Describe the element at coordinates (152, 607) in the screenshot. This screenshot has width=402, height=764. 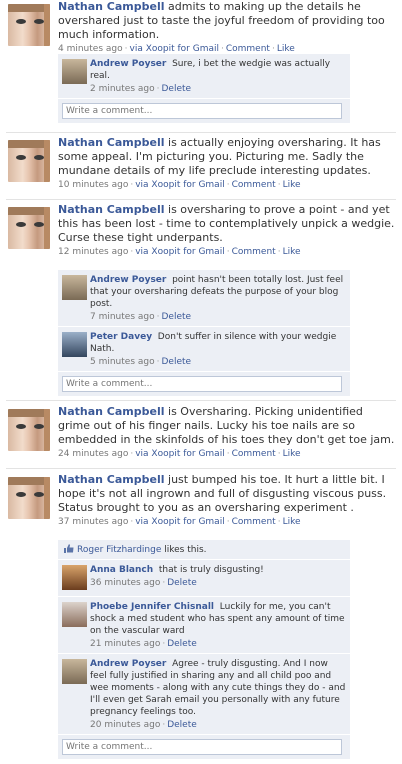
I see `commenter-name-link: Phoebe Jennifer Chisnall` at that location.